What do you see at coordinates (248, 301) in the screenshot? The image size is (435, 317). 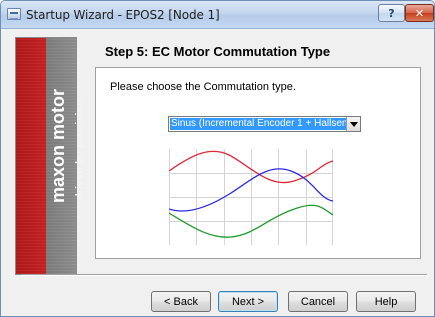 I see `next-button: Next >` at bounding box center [248, 301].